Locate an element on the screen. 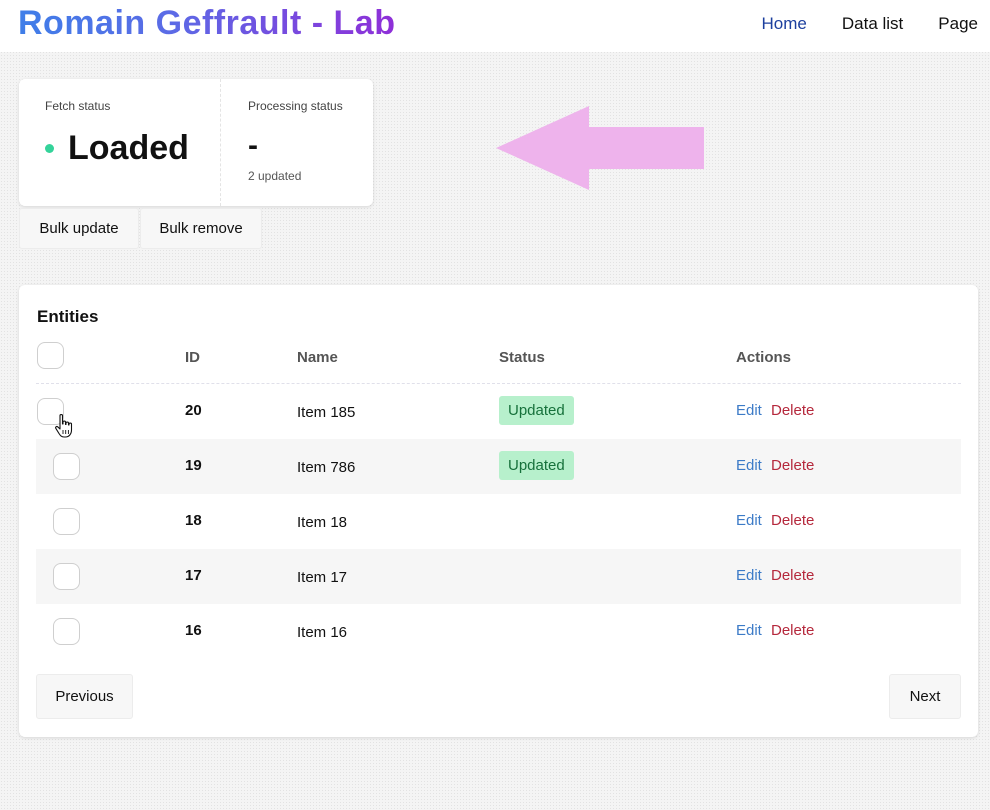  fetch-status-value: Loaded is located at coordinates (128, 148).